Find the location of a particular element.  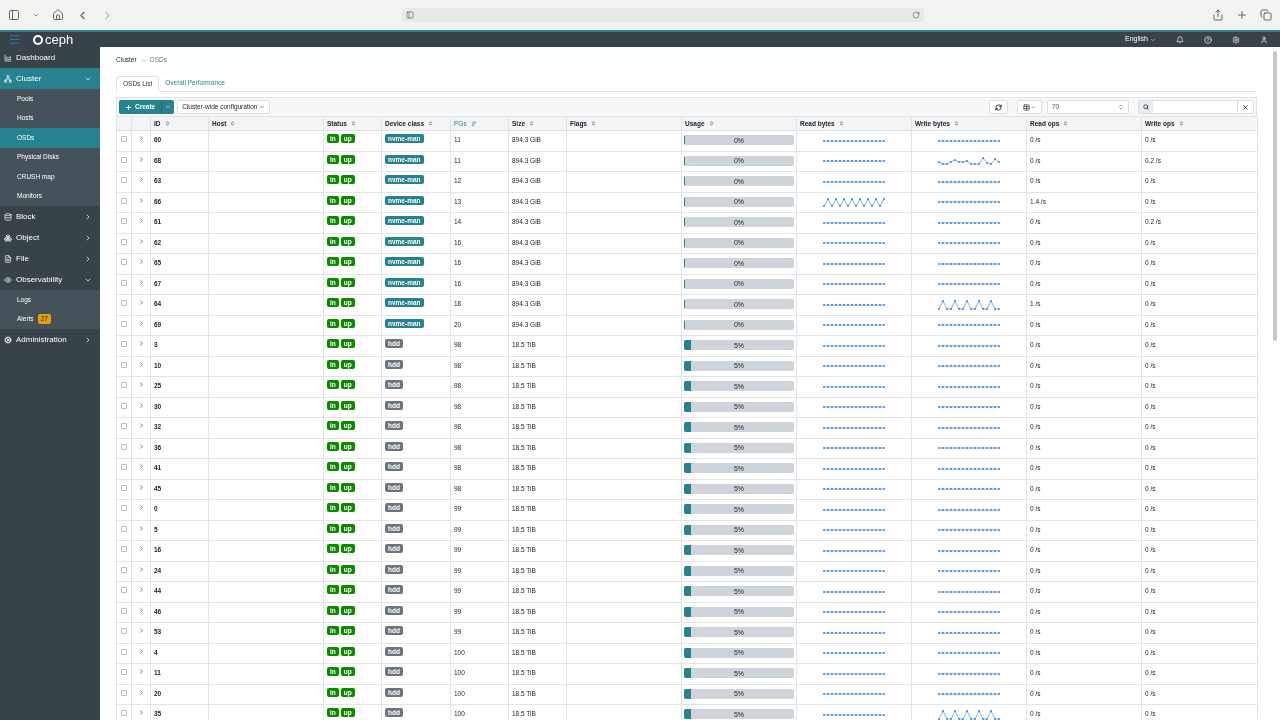

share-icon is located at coordinates (1218, 15).